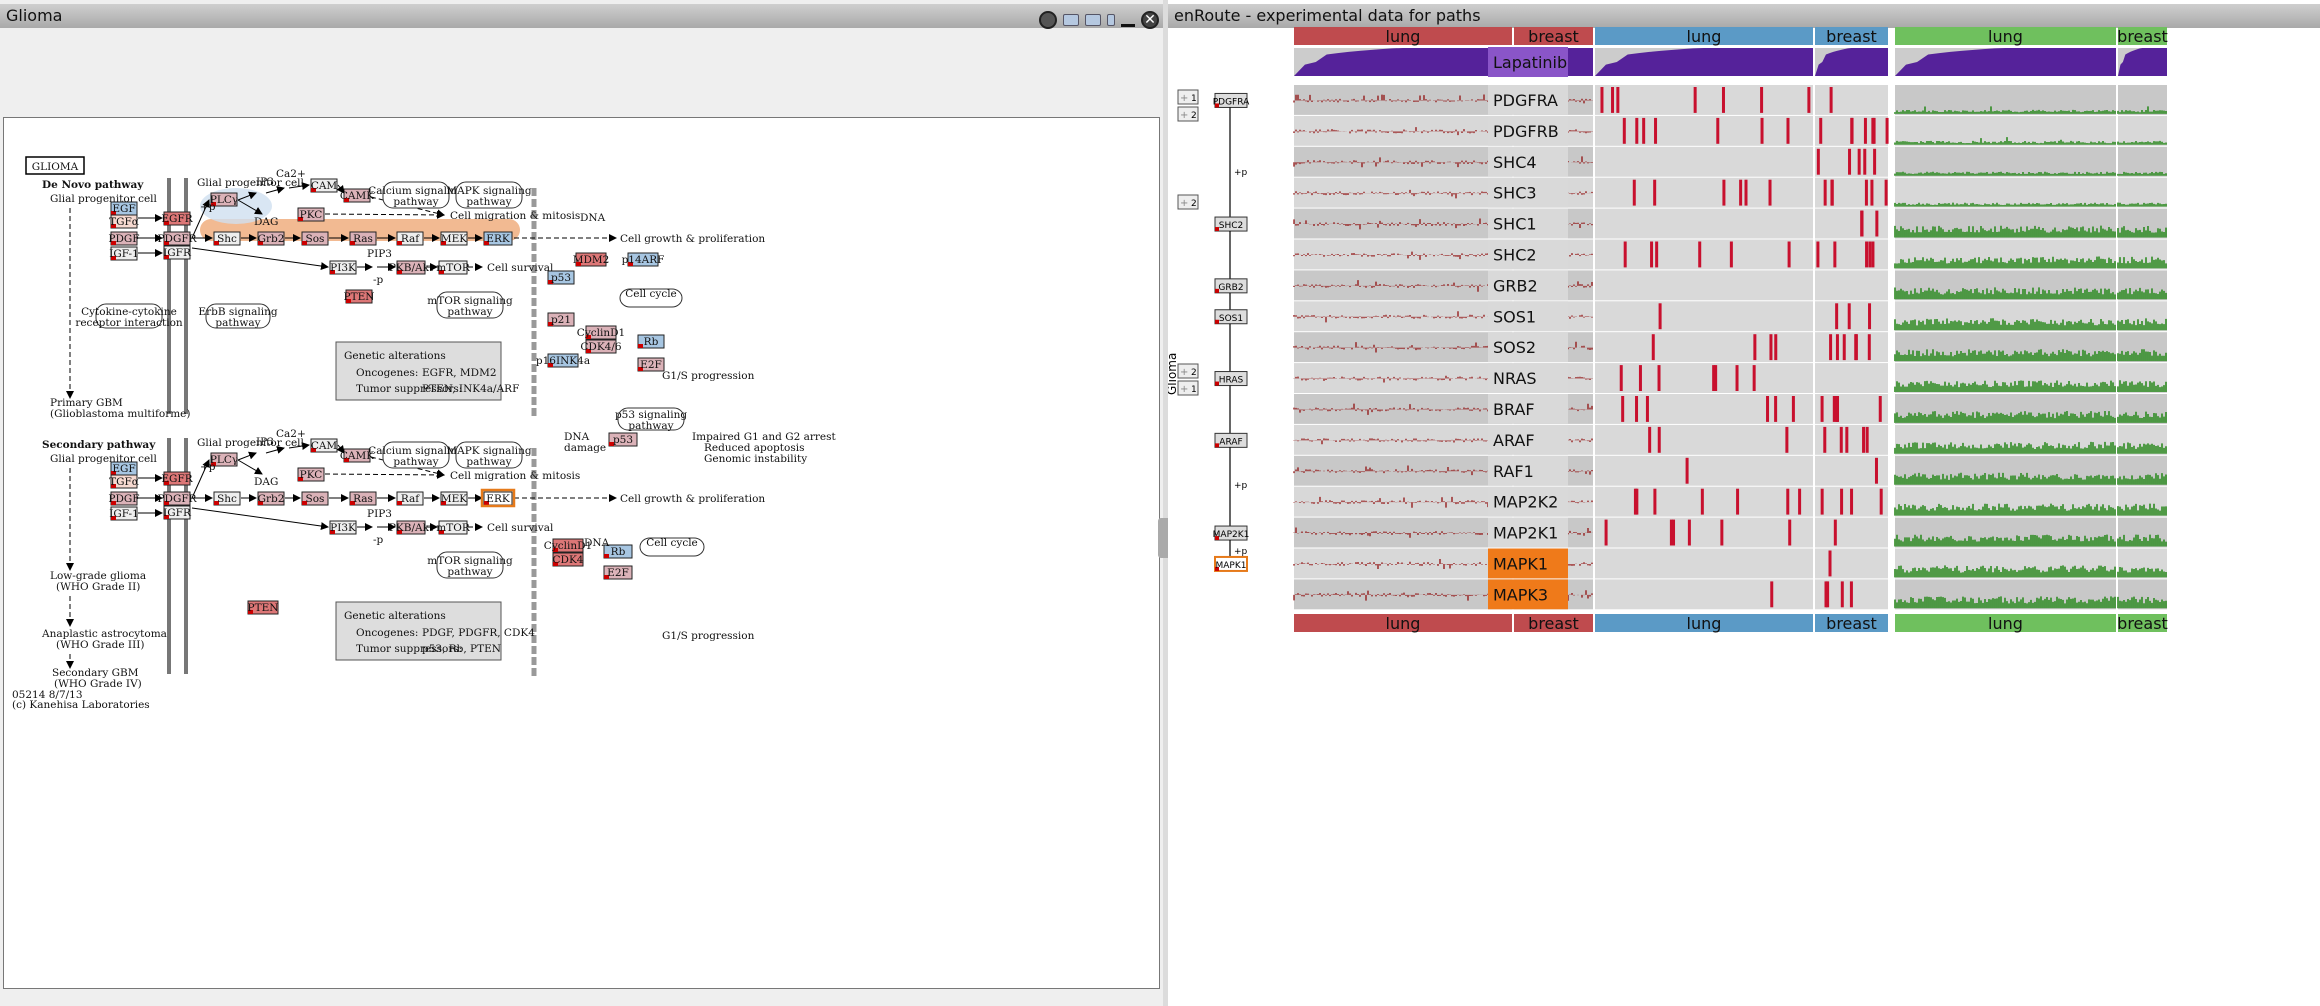 This screenshot has width=2320, height=1006. I want to click on group-header-4: lung, so click(2005, 36).